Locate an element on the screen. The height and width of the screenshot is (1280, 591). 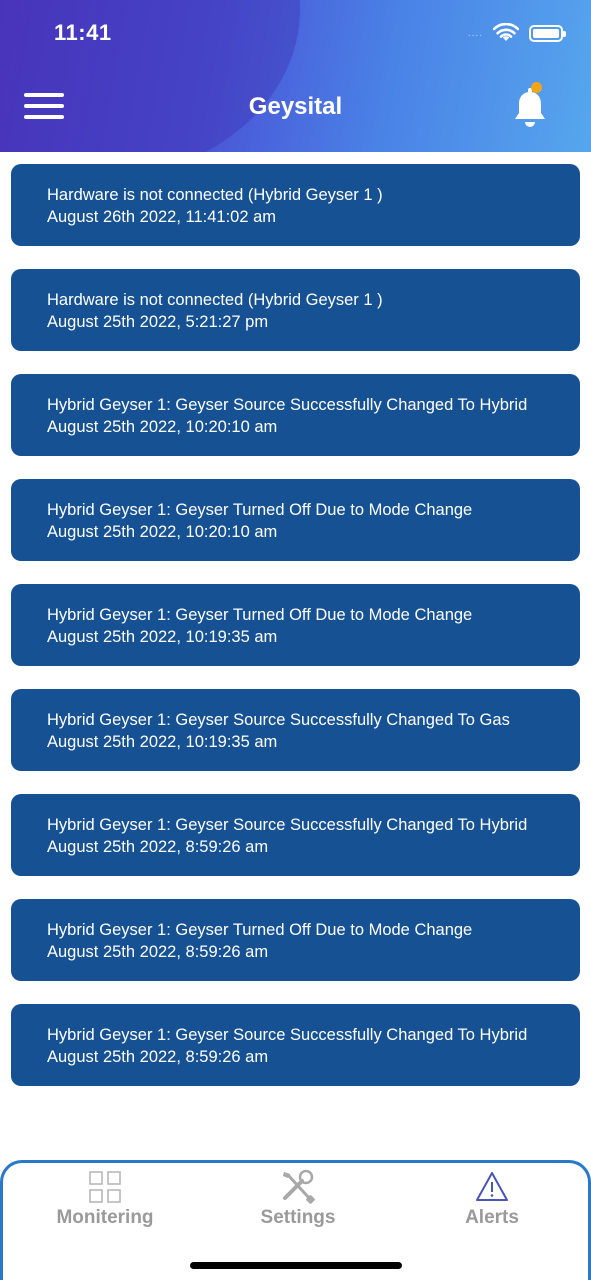
bell-icon is located at coordinates (530, 108).